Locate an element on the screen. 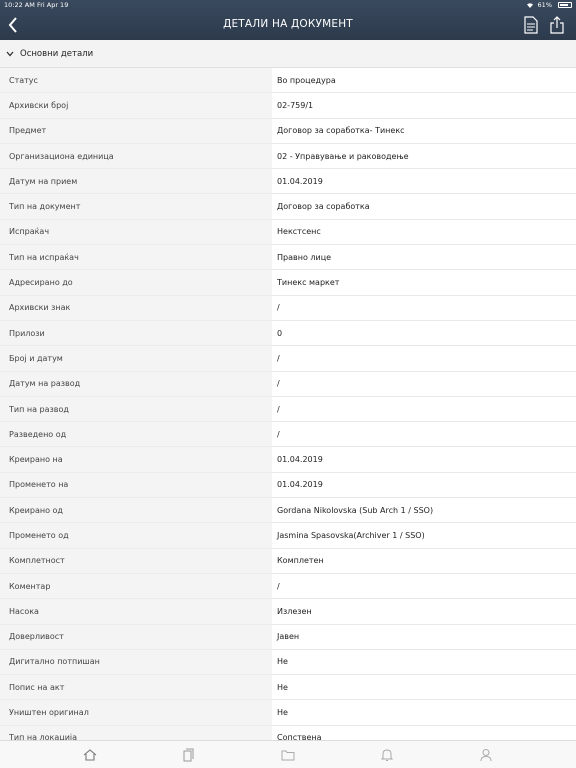  status-bar: 10:22 AM Fri Apr 19 61% is located at coordinates (288, 5).